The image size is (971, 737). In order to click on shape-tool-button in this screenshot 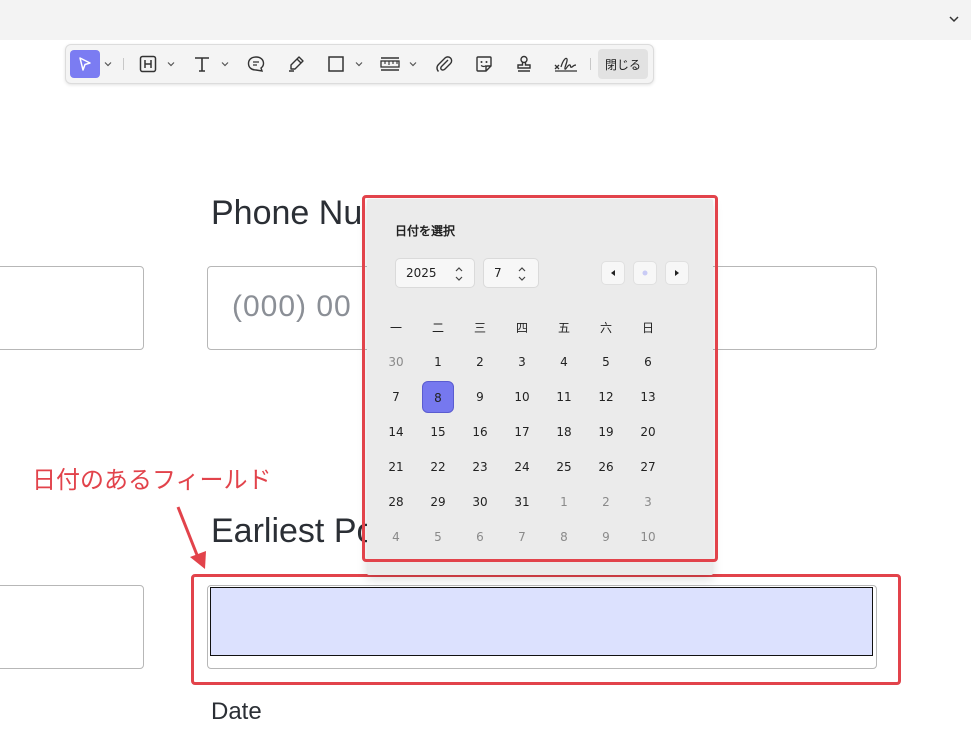, I will do `click(336, 64)`.